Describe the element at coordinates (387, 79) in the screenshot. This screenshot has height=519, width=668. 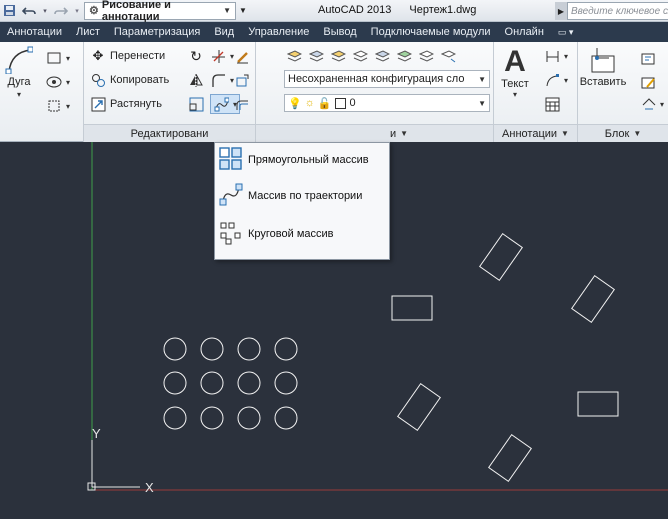
I see `layer-state-select: Несохраненная конфигурация сло ▼` at that location.